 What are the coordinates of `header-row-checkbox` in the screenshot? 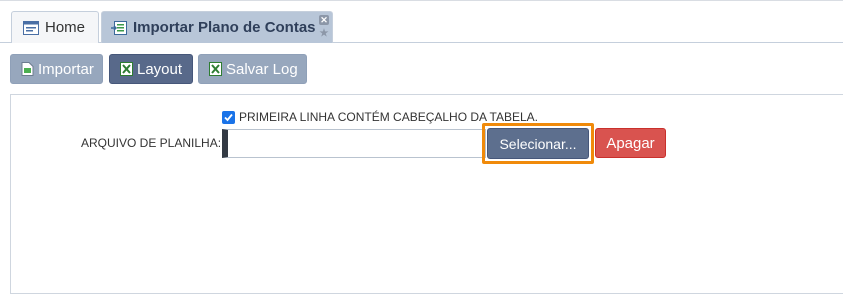 It's located at (228, 117).